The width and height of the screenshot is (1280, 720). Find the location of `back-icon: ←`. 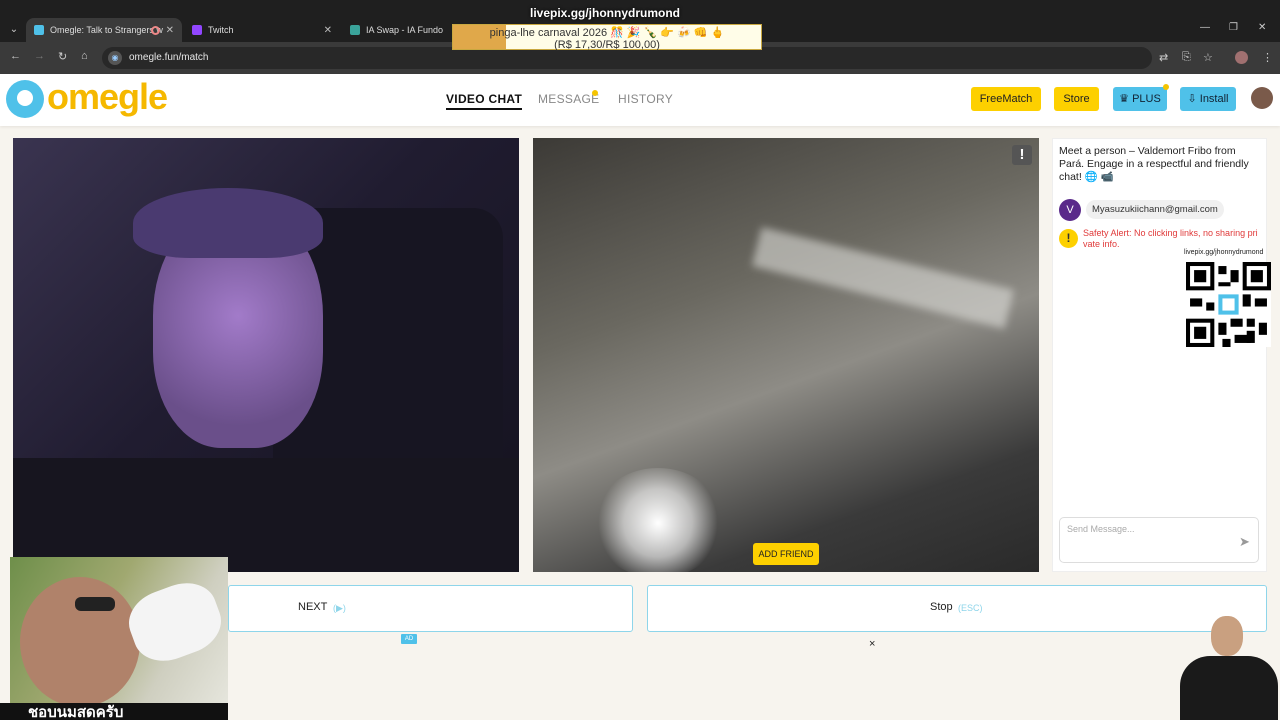

back-icon: ← is located at coordinates (15, 56).